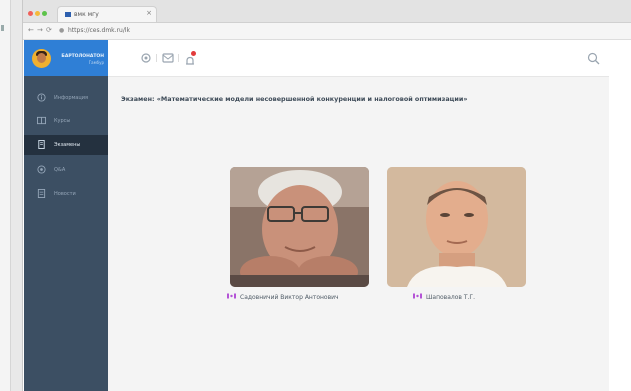 The image size is (631, 391). I want to click on sidebar-item-label: Курсы, so click(62, 121).